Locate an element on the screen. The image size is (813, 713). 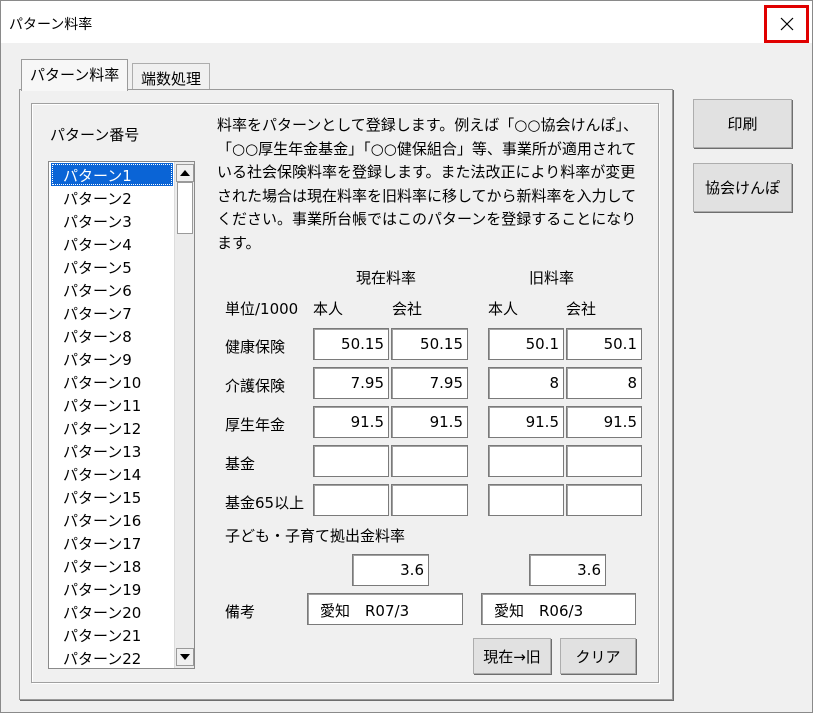
list-scrollbar is located at coordinates (184, 415).